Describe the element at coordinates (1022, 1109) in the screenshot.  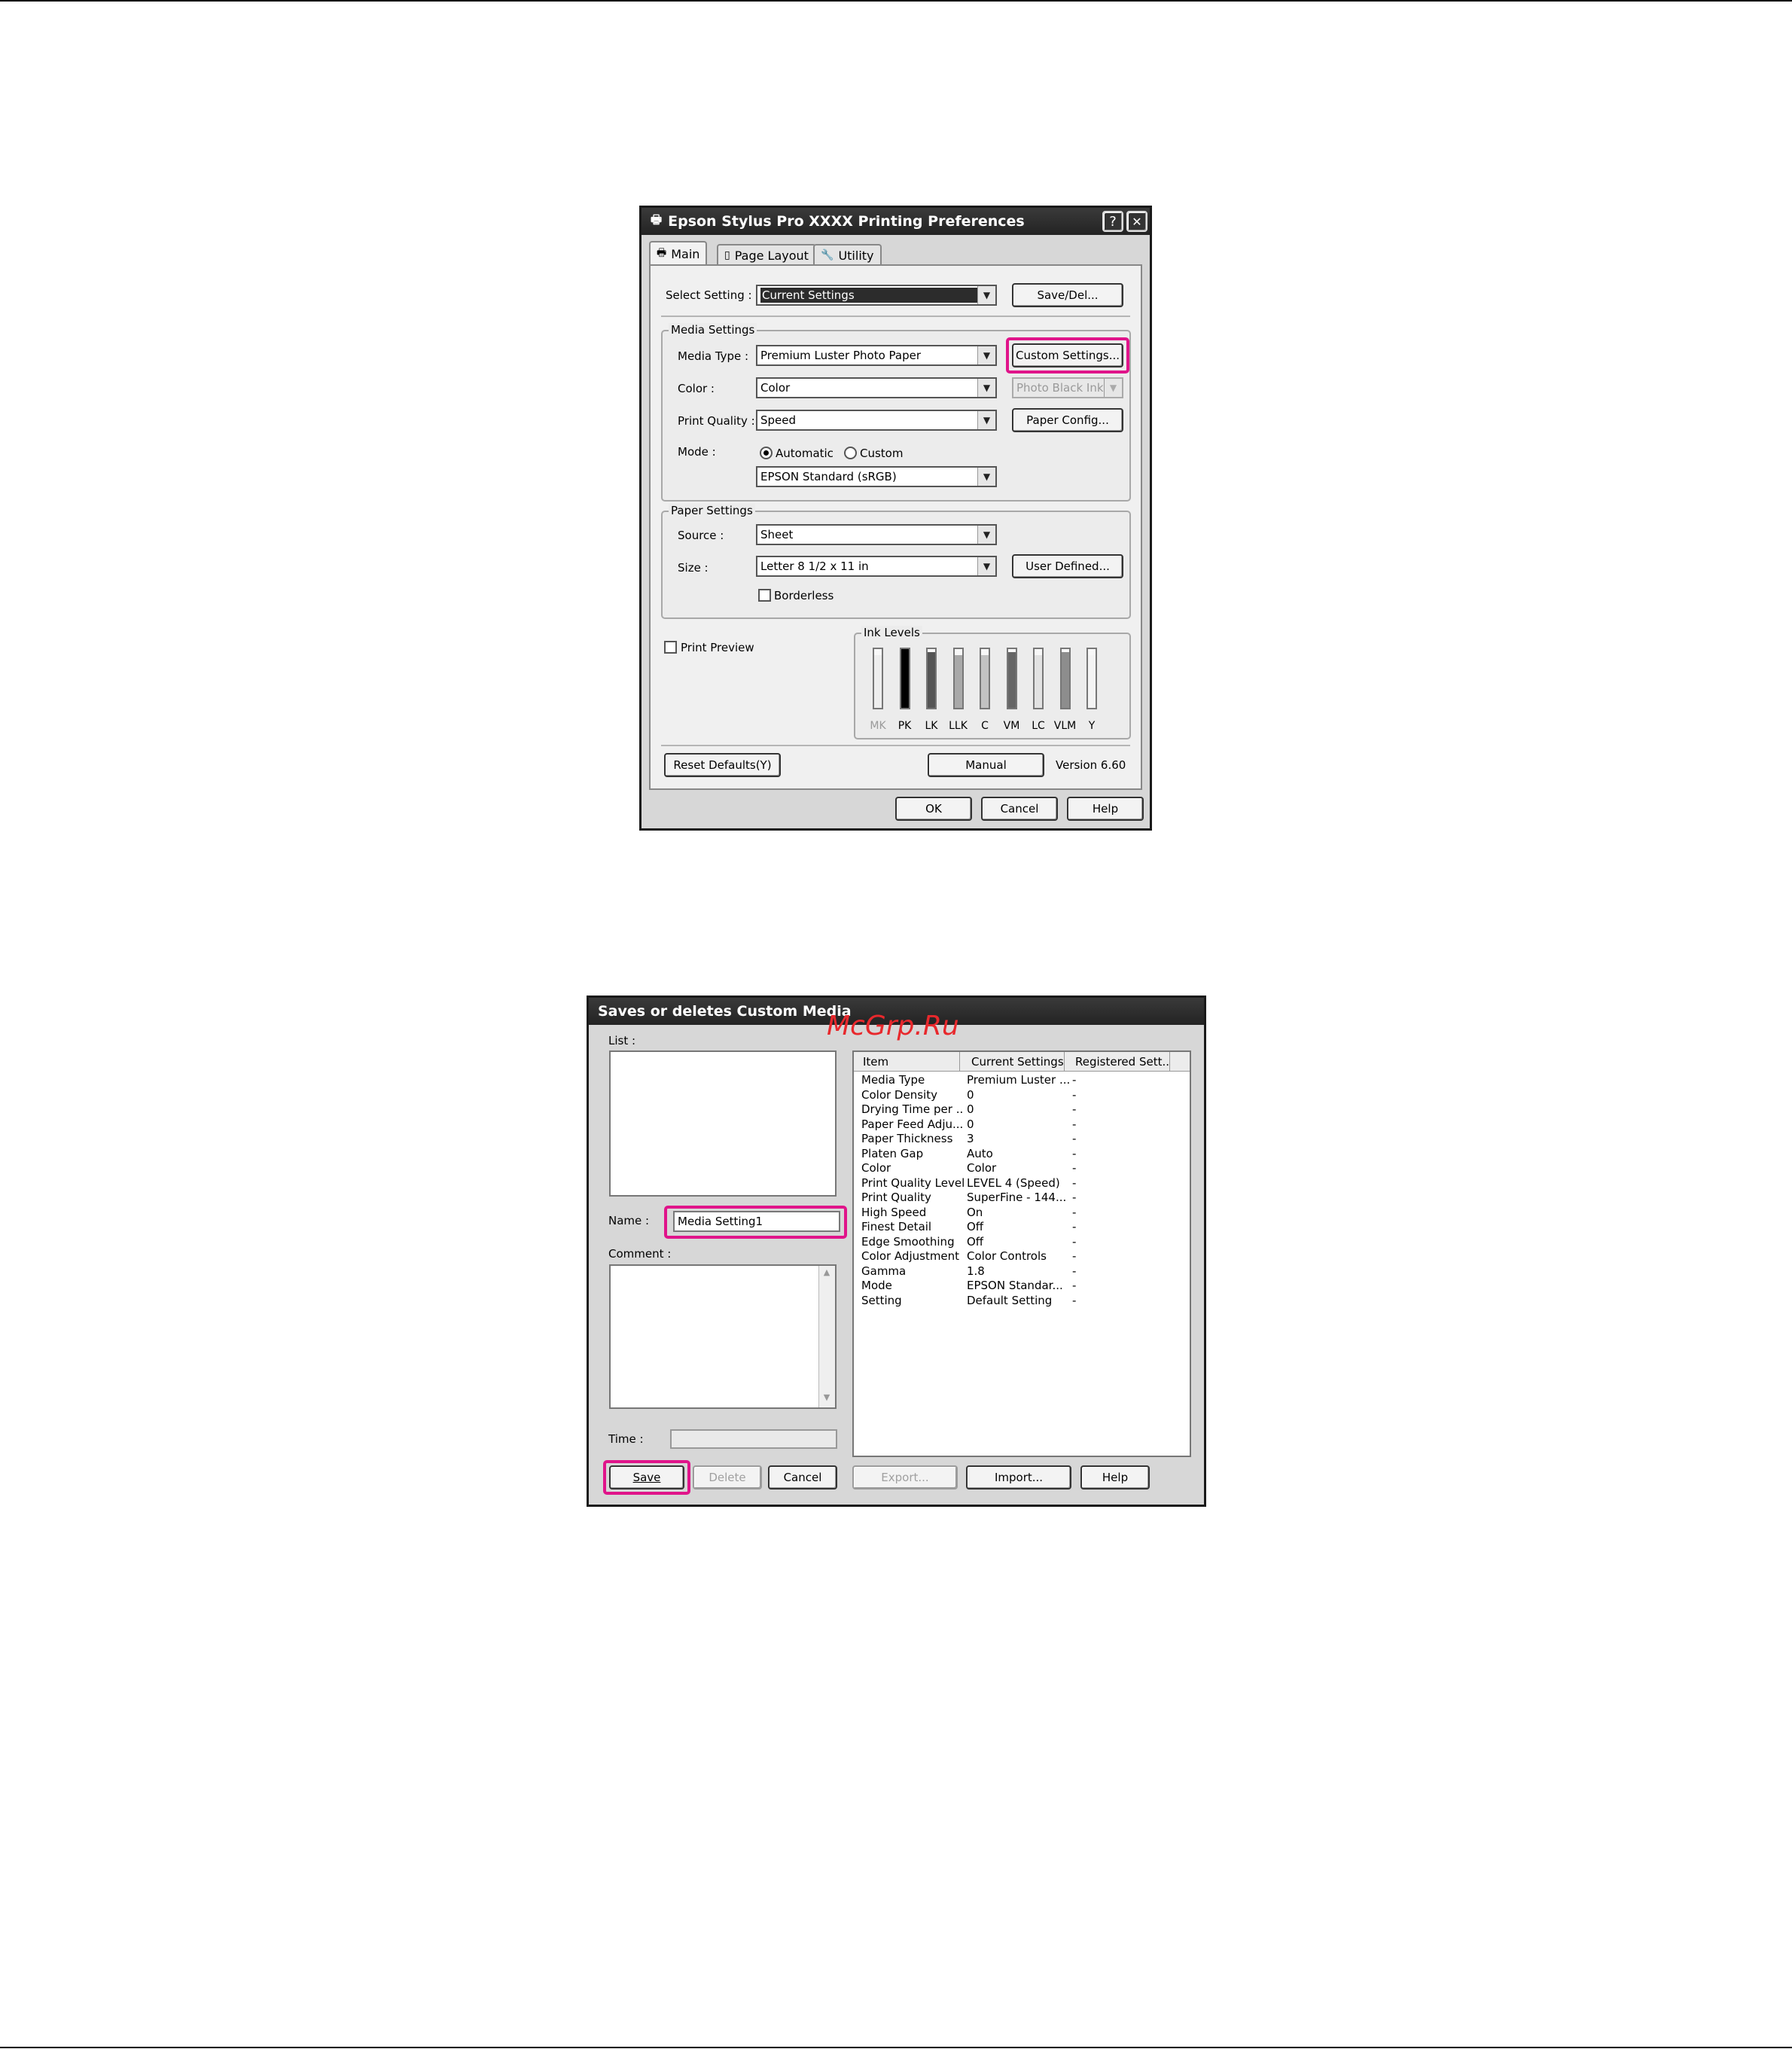
I see `table-row: Drying Time per ... 0 -` at that location.